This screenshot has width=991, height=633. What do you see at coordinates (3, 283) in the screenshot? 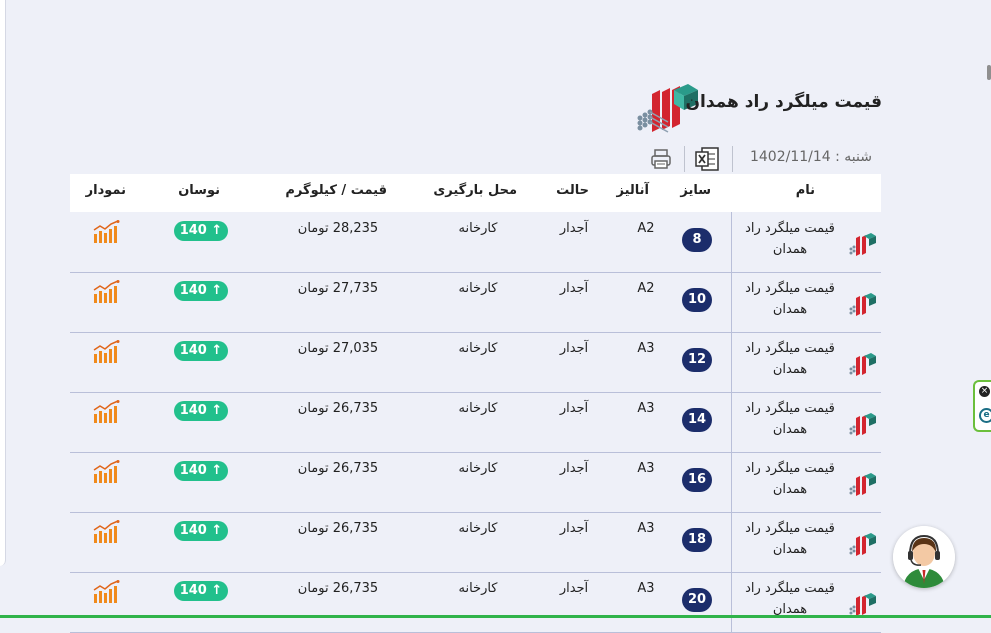
I see `left-panel-edge` at bounding box center [3, 283].